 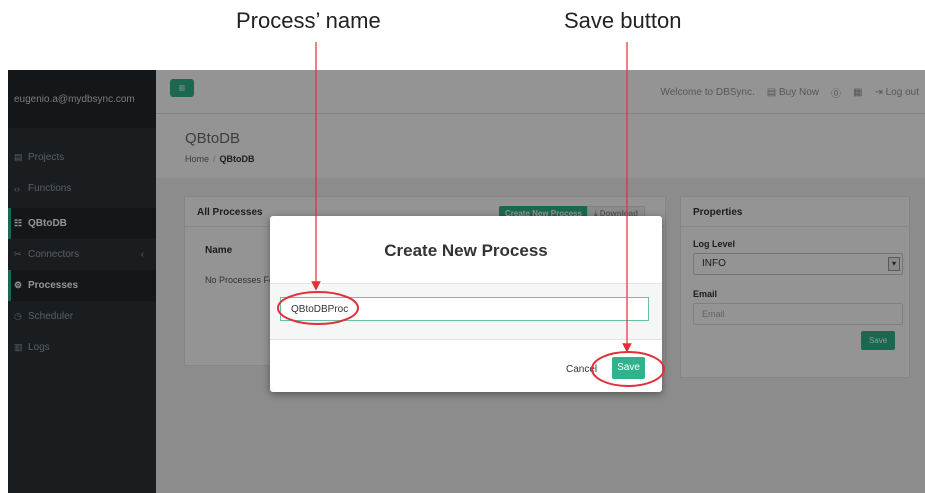 I want to click on modal-body: QBtoDBProc, so click(x=466, y=311).